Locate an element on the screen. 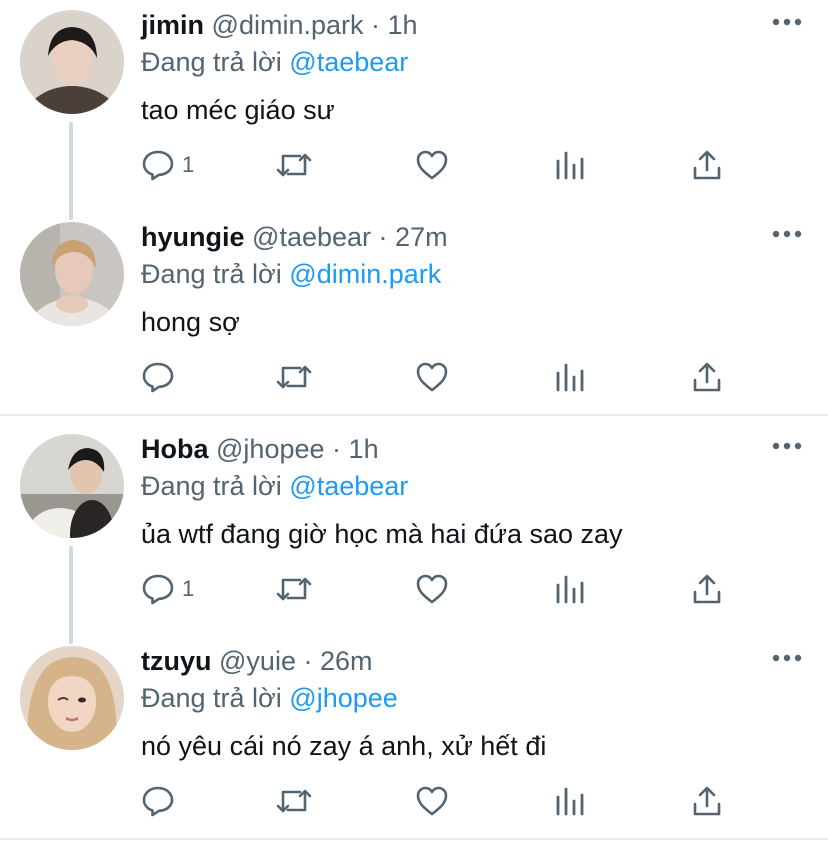 The height and width of the screenshot is (850, 828). user-handle: @jhopee is located at coordinates (270, 449).